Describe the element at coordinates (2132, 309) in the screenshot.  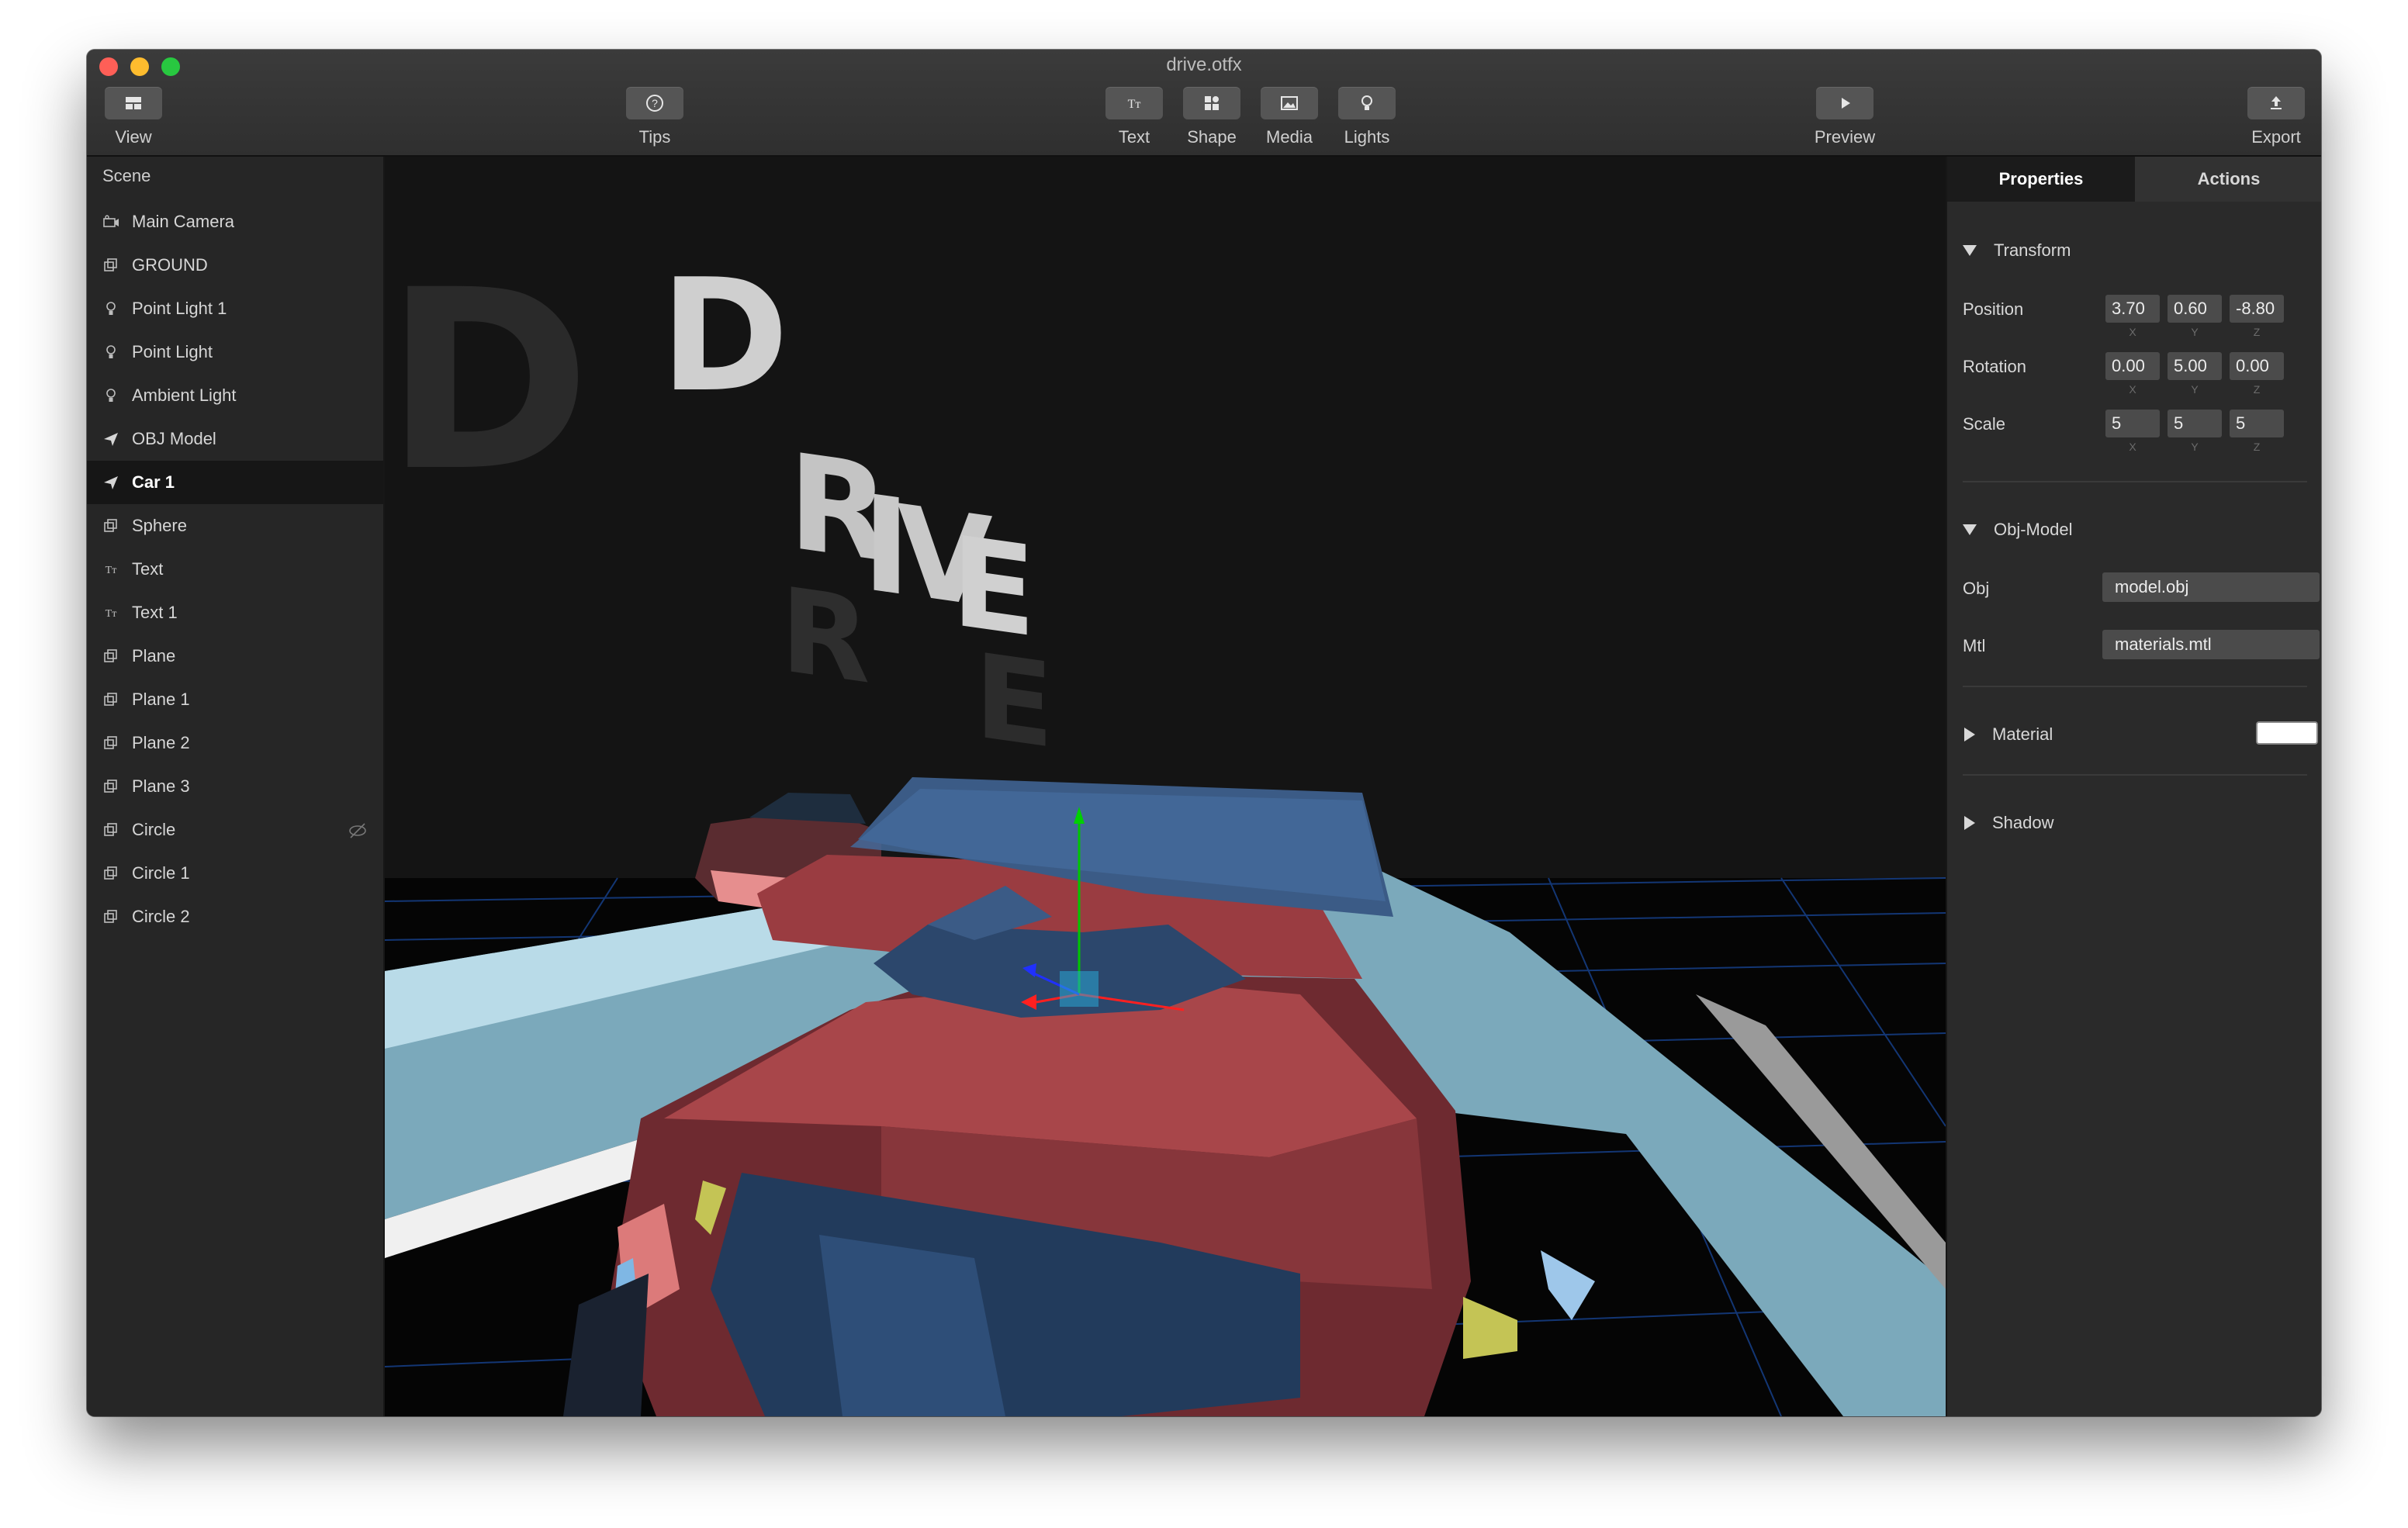
I see `position-x-field: 3.70` at that location.